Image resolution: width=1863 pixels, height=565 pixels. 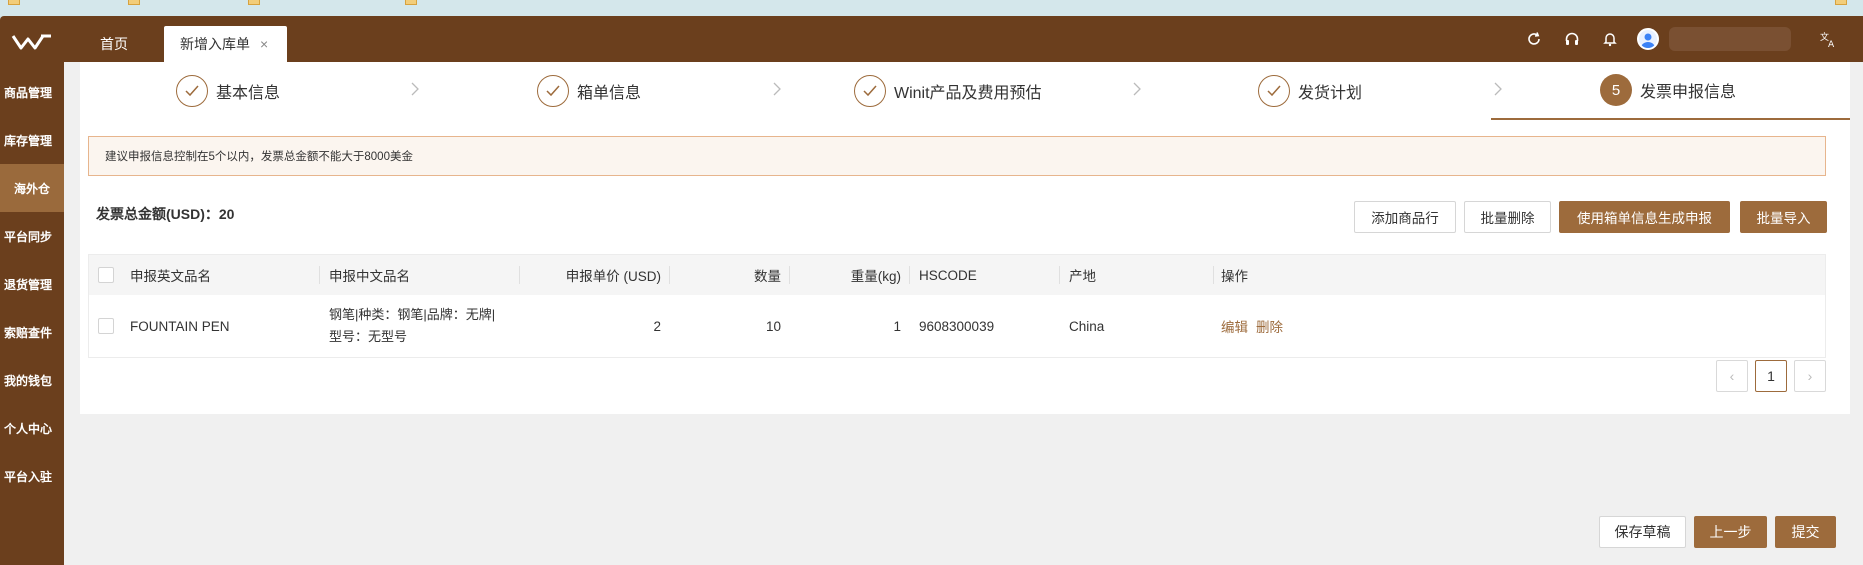 I want to click on step-indicator: 基本信息 箱单信息 Winit产品及费用预估 发货计划 5 发票申报信息, so click(x=965, y=91).